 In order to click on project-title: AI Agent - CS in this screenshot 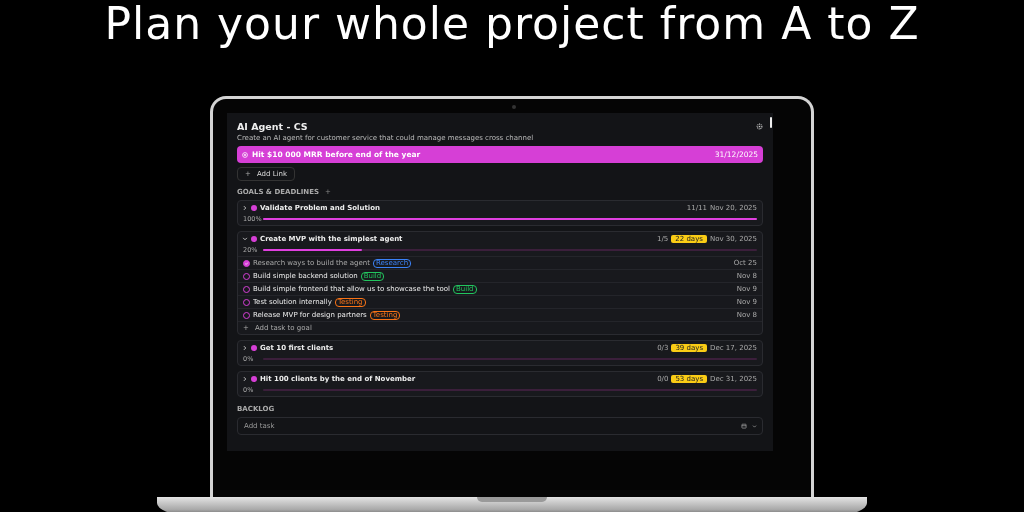, I will do `click(272, 126)`.